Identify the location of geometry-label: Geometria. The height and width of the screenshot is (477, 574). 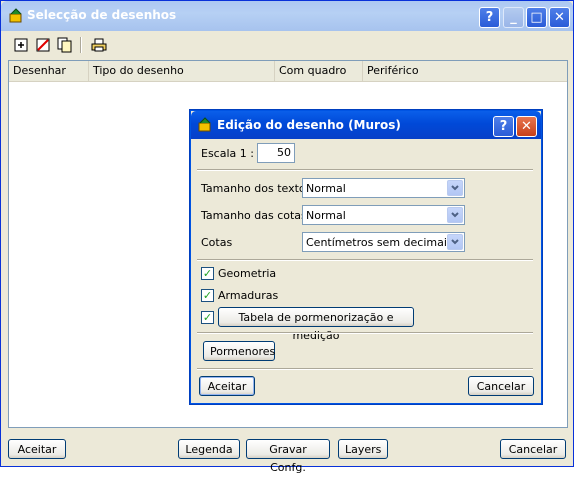
(247, 273).